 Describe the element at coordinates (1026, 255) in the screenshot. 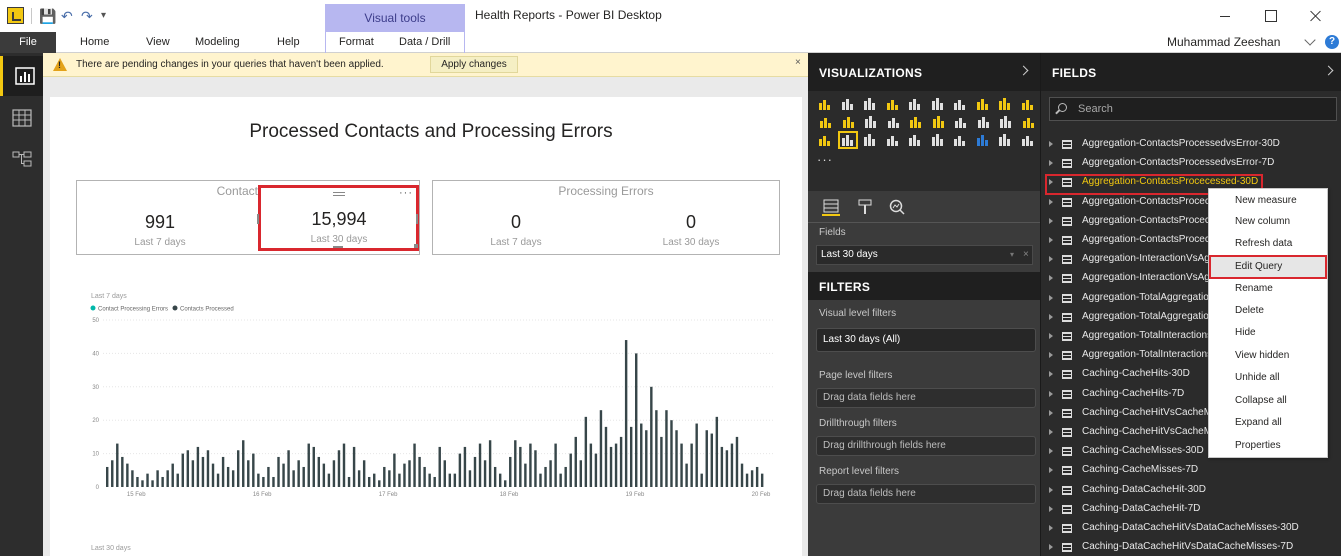

I see `remove-field-icon: ×` at that location.